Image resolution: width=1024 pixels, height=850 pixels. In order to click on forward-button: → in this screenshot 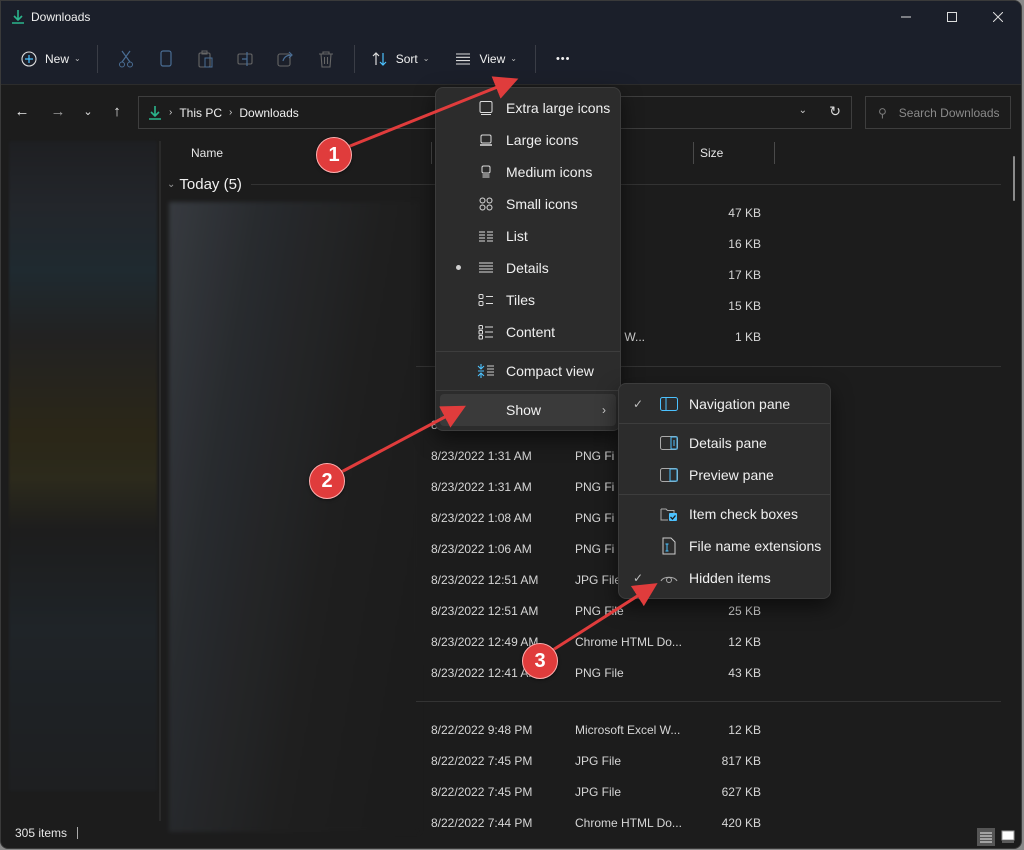, I will do `click(58, 111)`.